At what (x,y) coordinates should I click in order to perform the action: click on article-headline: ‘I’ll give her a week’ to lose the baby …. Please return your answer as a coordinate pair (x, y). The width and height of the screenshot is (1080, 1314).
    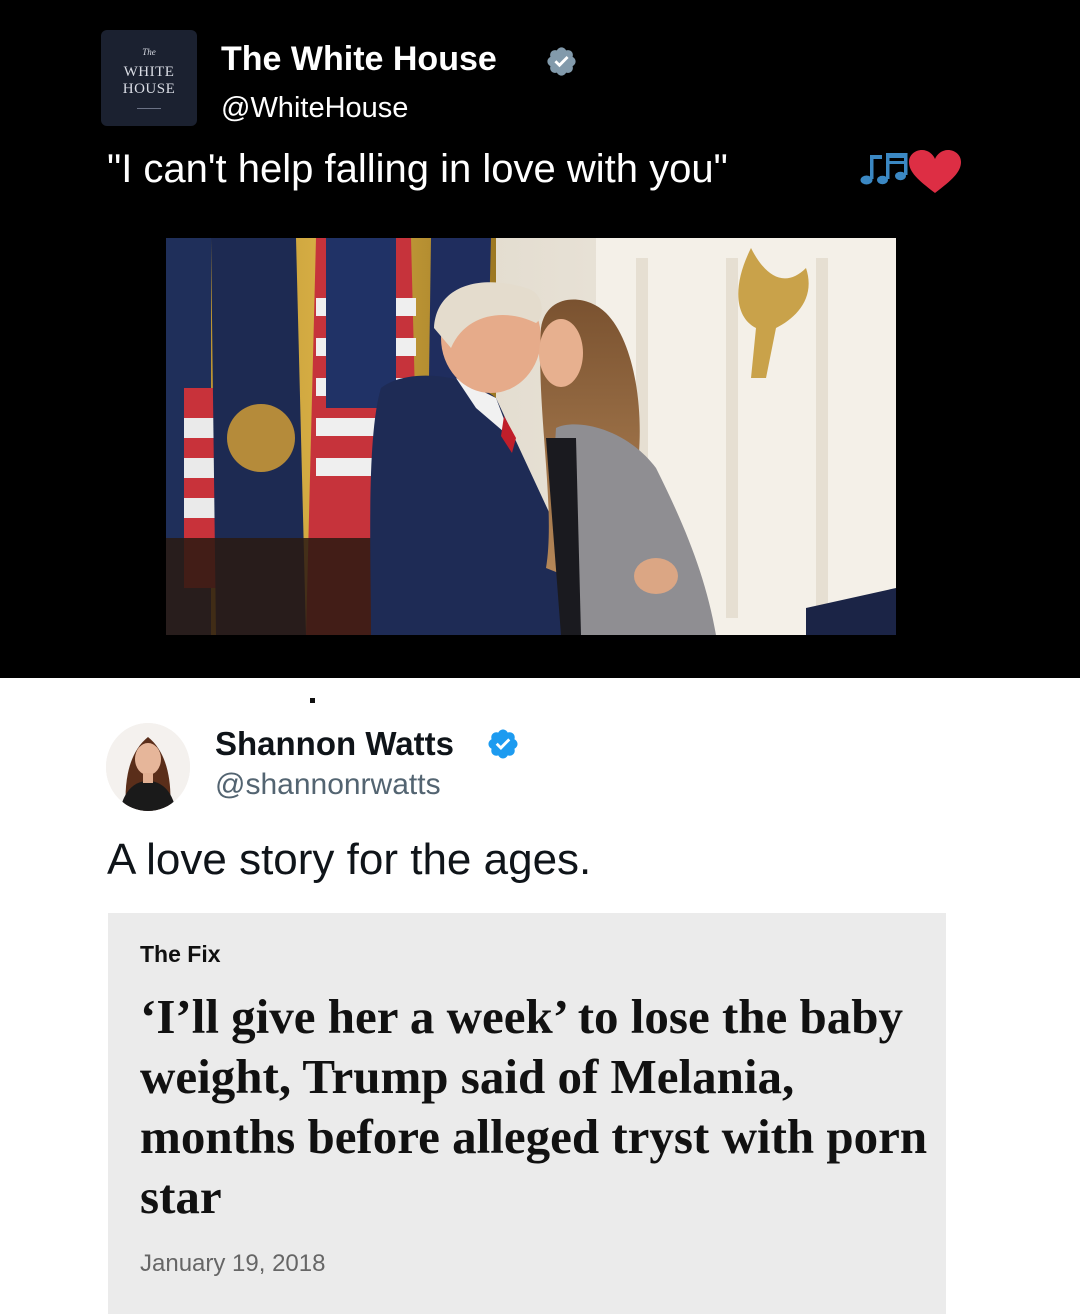
    Looking at the image, I should click on (535, 1107).